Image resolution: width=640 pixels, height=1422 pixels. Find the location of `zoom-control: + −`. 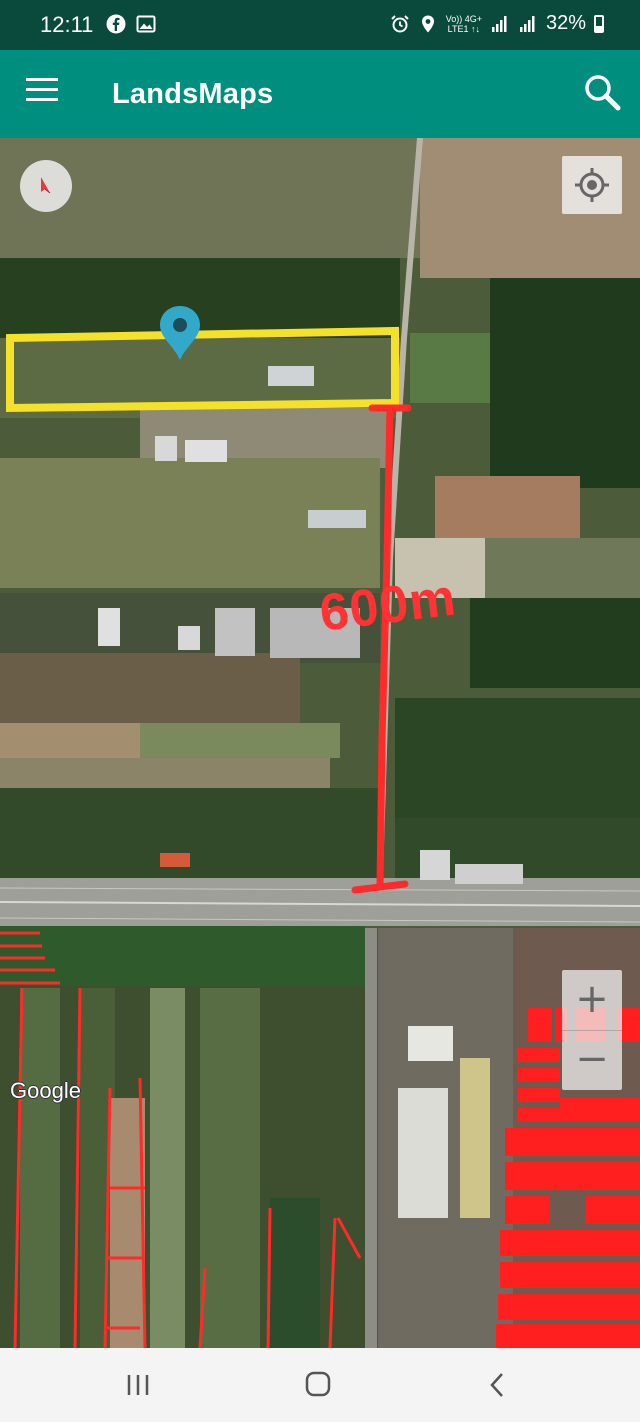

zoom-control: + − is located at coordinates (592, 1030).